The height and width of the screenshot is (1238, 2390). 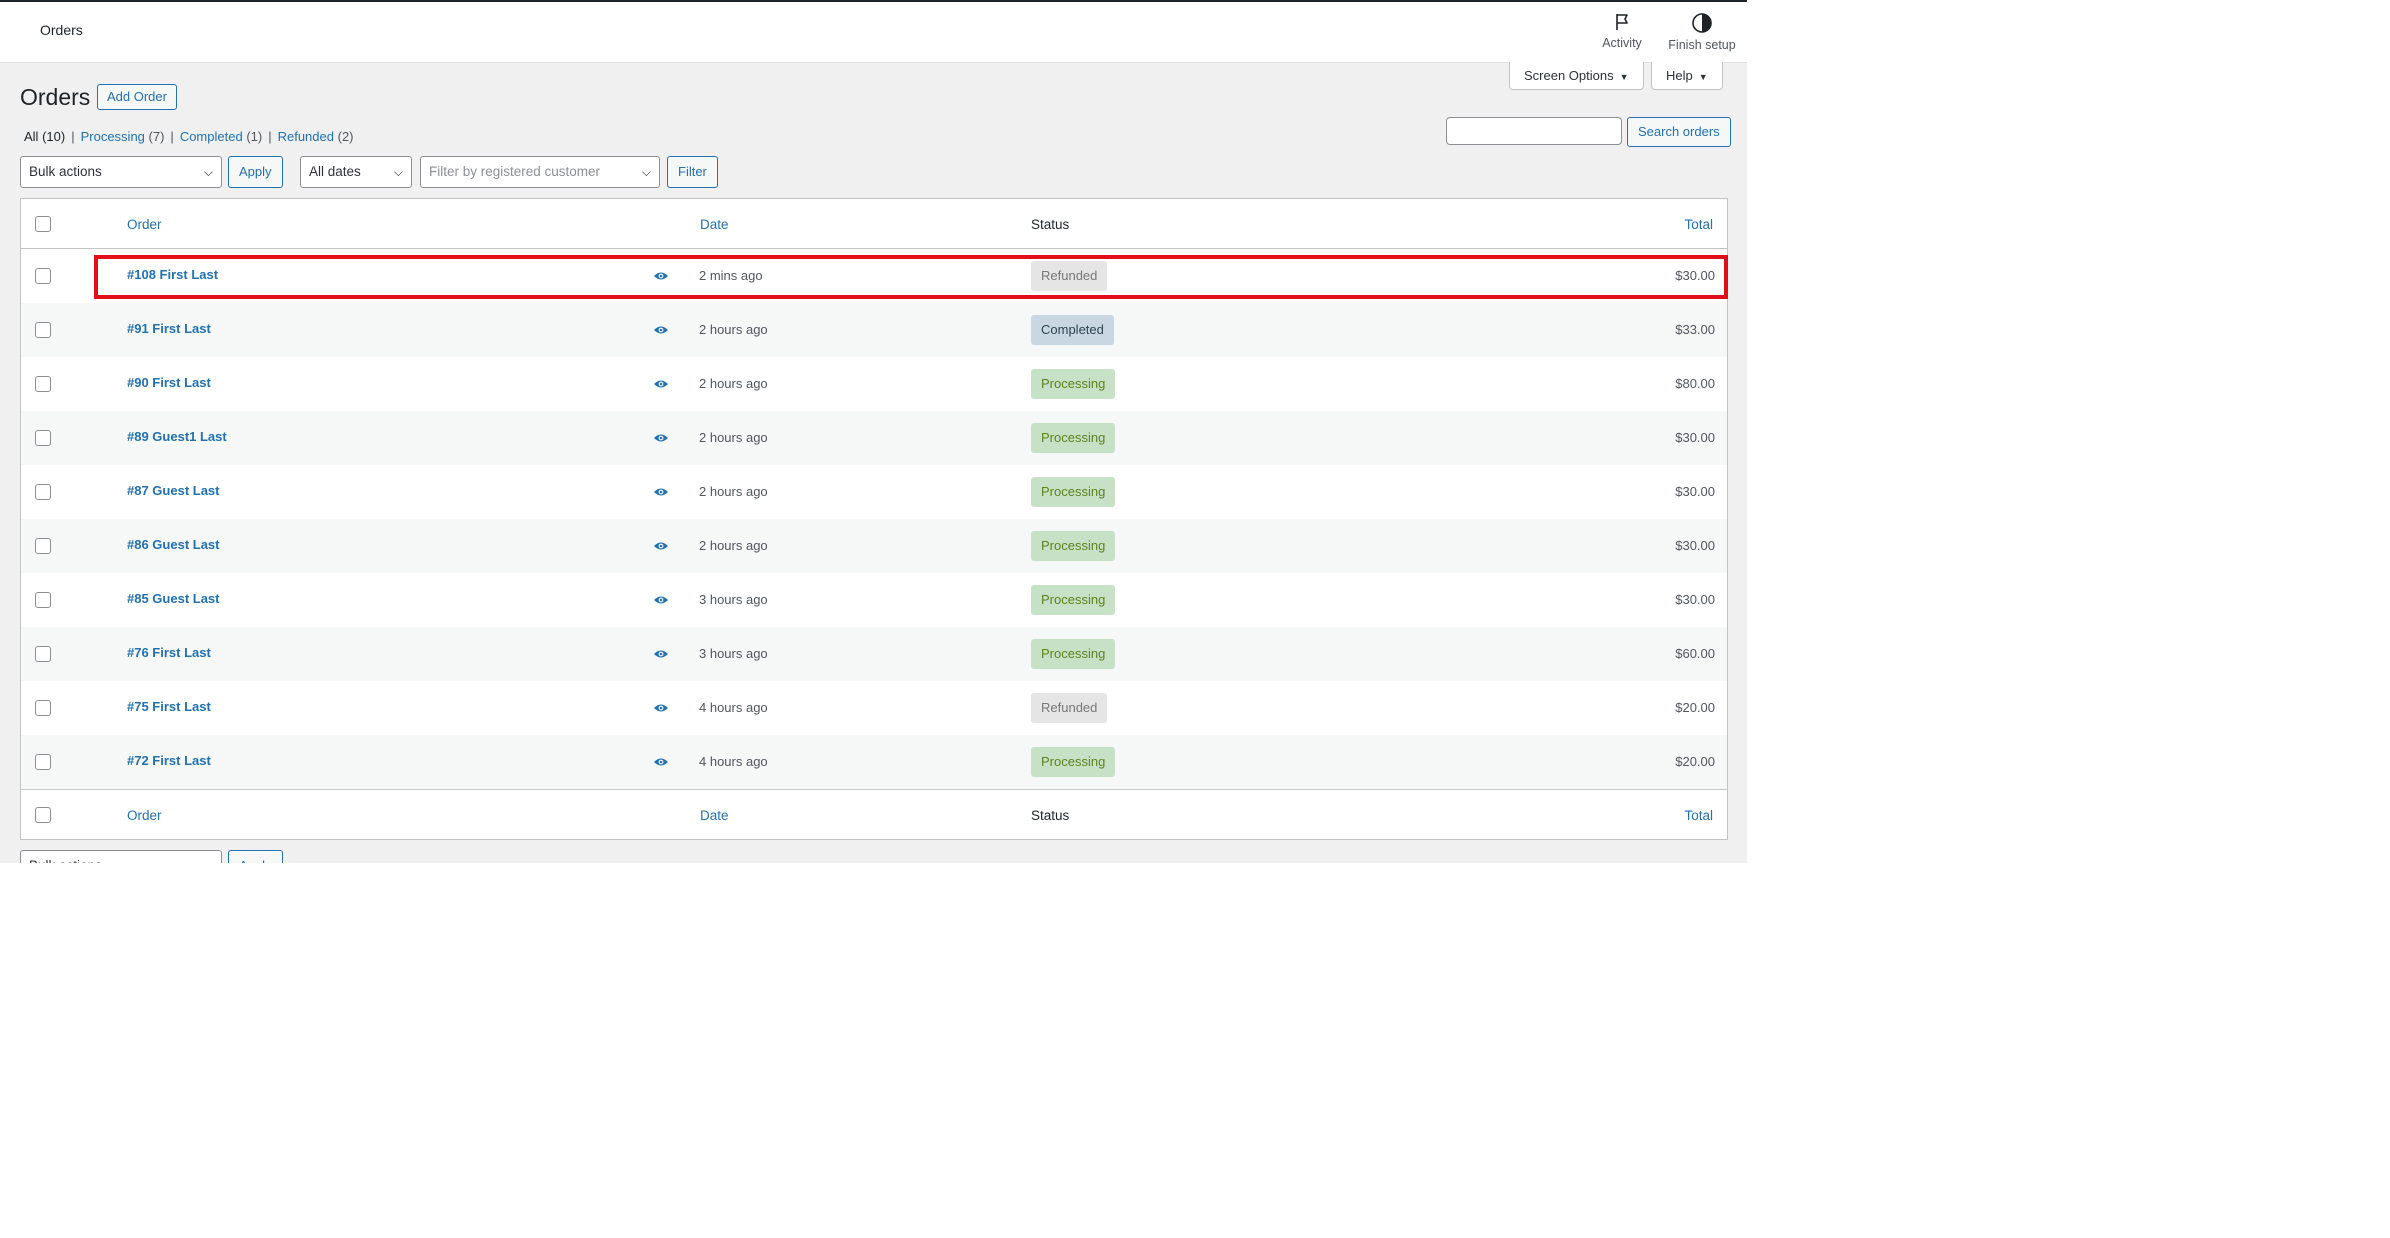 What do you see at coordinates (55, 97) in the screenshot?
I see `page-title: Orders` at bounding box center [55, 97].